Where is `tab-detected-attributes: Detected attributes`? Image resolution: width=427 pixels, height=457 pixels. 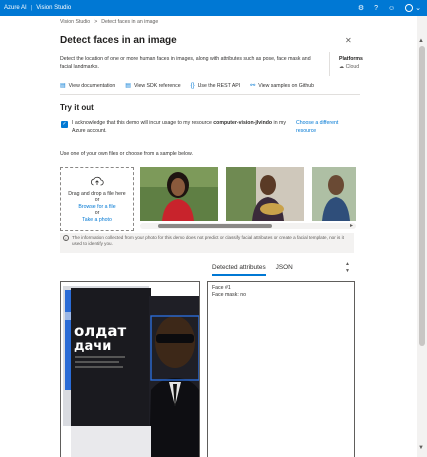 tab-detected-attributes: Detected attributes is located at coordinates (239, 270).